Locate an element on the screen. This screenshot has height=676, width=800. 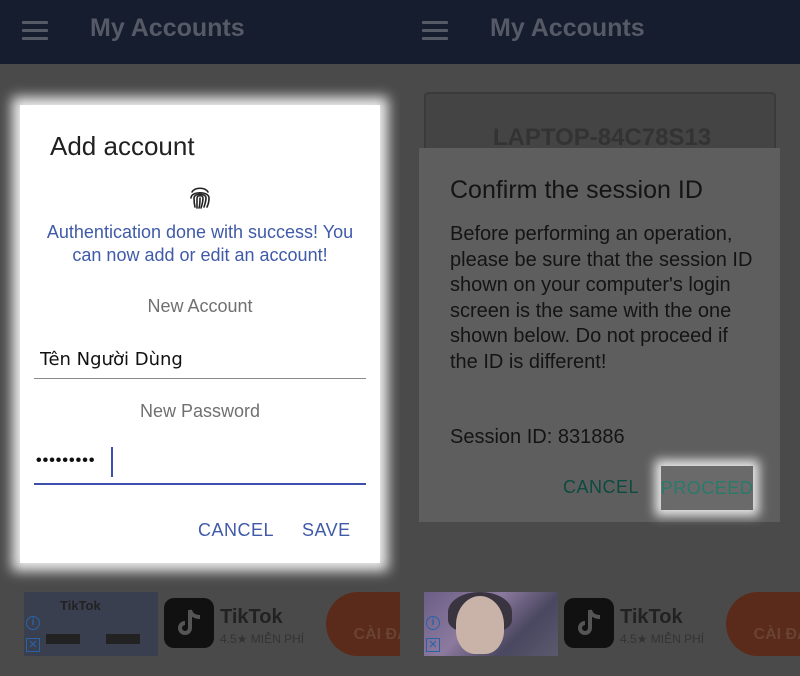
ad-thumbnail: i ✕ is located at coordinates (491, 624).